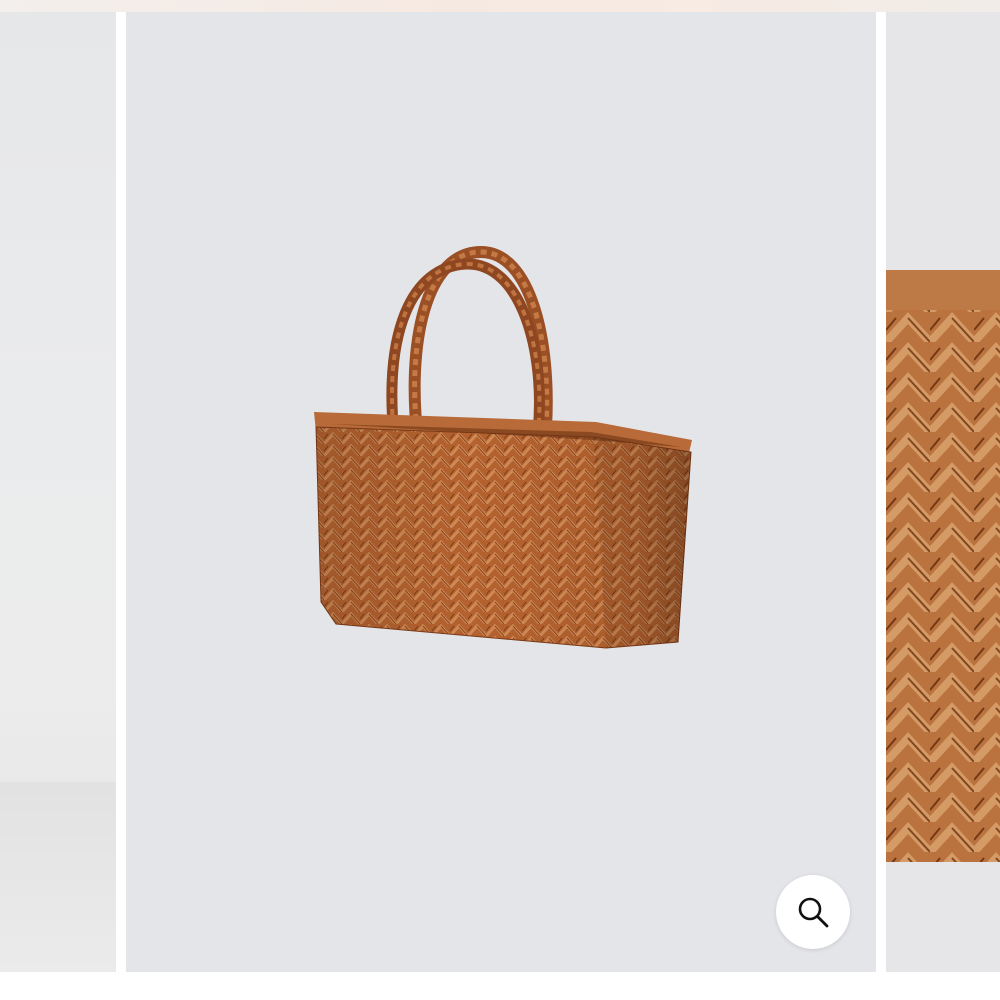  Describe the element at coordinates (58, 492) in the screenshot. I see `previous-product-image` at that location.